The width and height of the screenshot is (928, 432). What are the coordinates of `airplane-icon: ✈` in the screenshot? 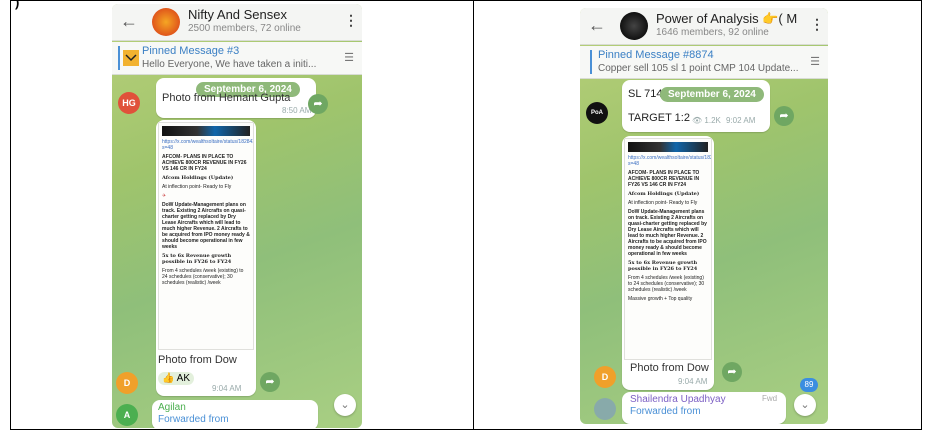 It's located at (164, 196).